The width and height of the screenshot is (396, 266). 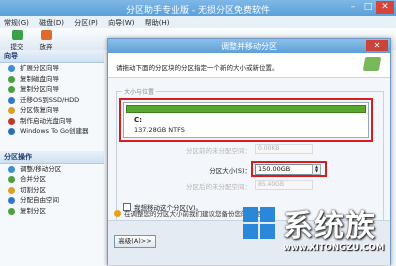 I want to click on sidebar-item-allocate-space: 分配自由空间, so click(x=52, y=200).